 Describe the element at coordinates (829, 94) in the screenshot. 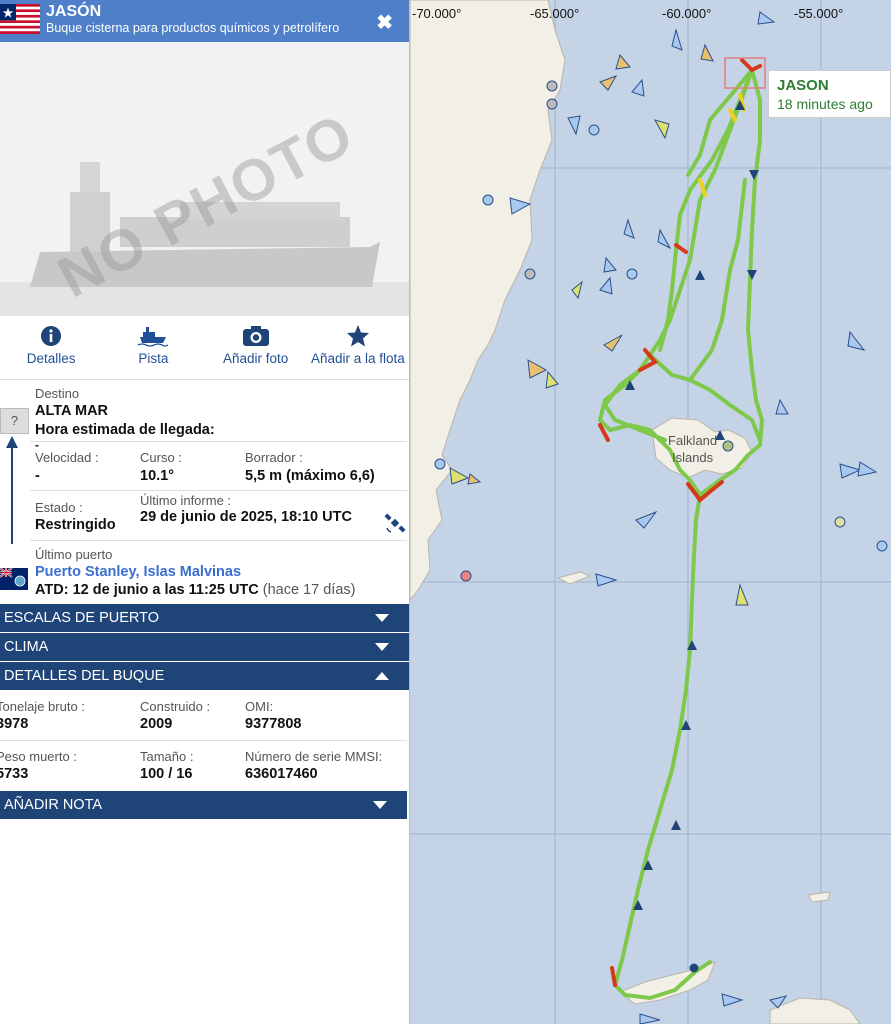

I see `vessel-tooltip: JASON 18 minutes ago` at that location.